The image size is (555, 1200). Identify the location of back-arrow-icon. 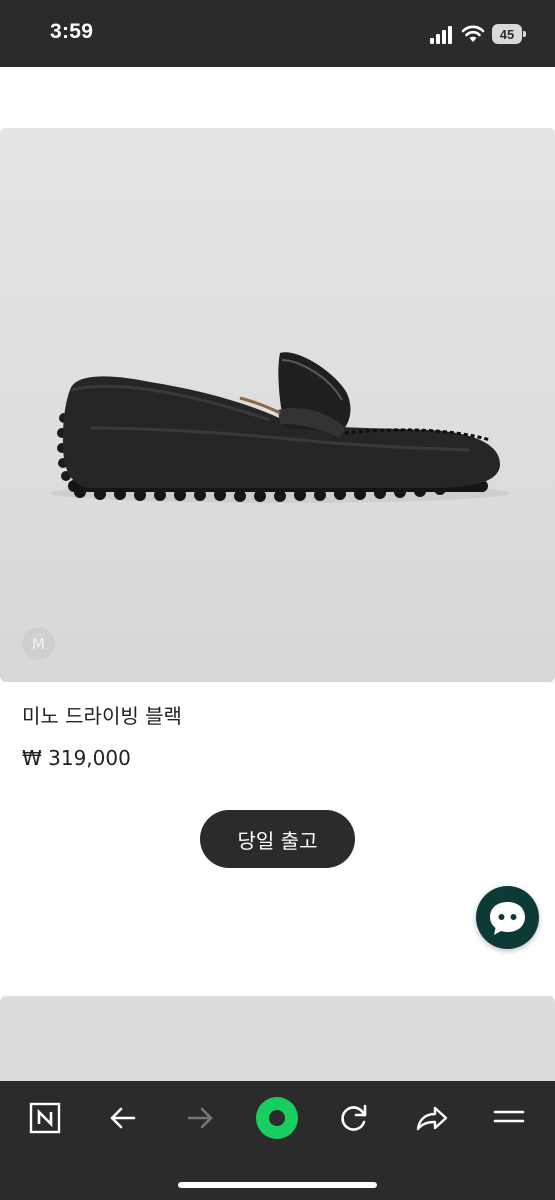
(123, 1118).